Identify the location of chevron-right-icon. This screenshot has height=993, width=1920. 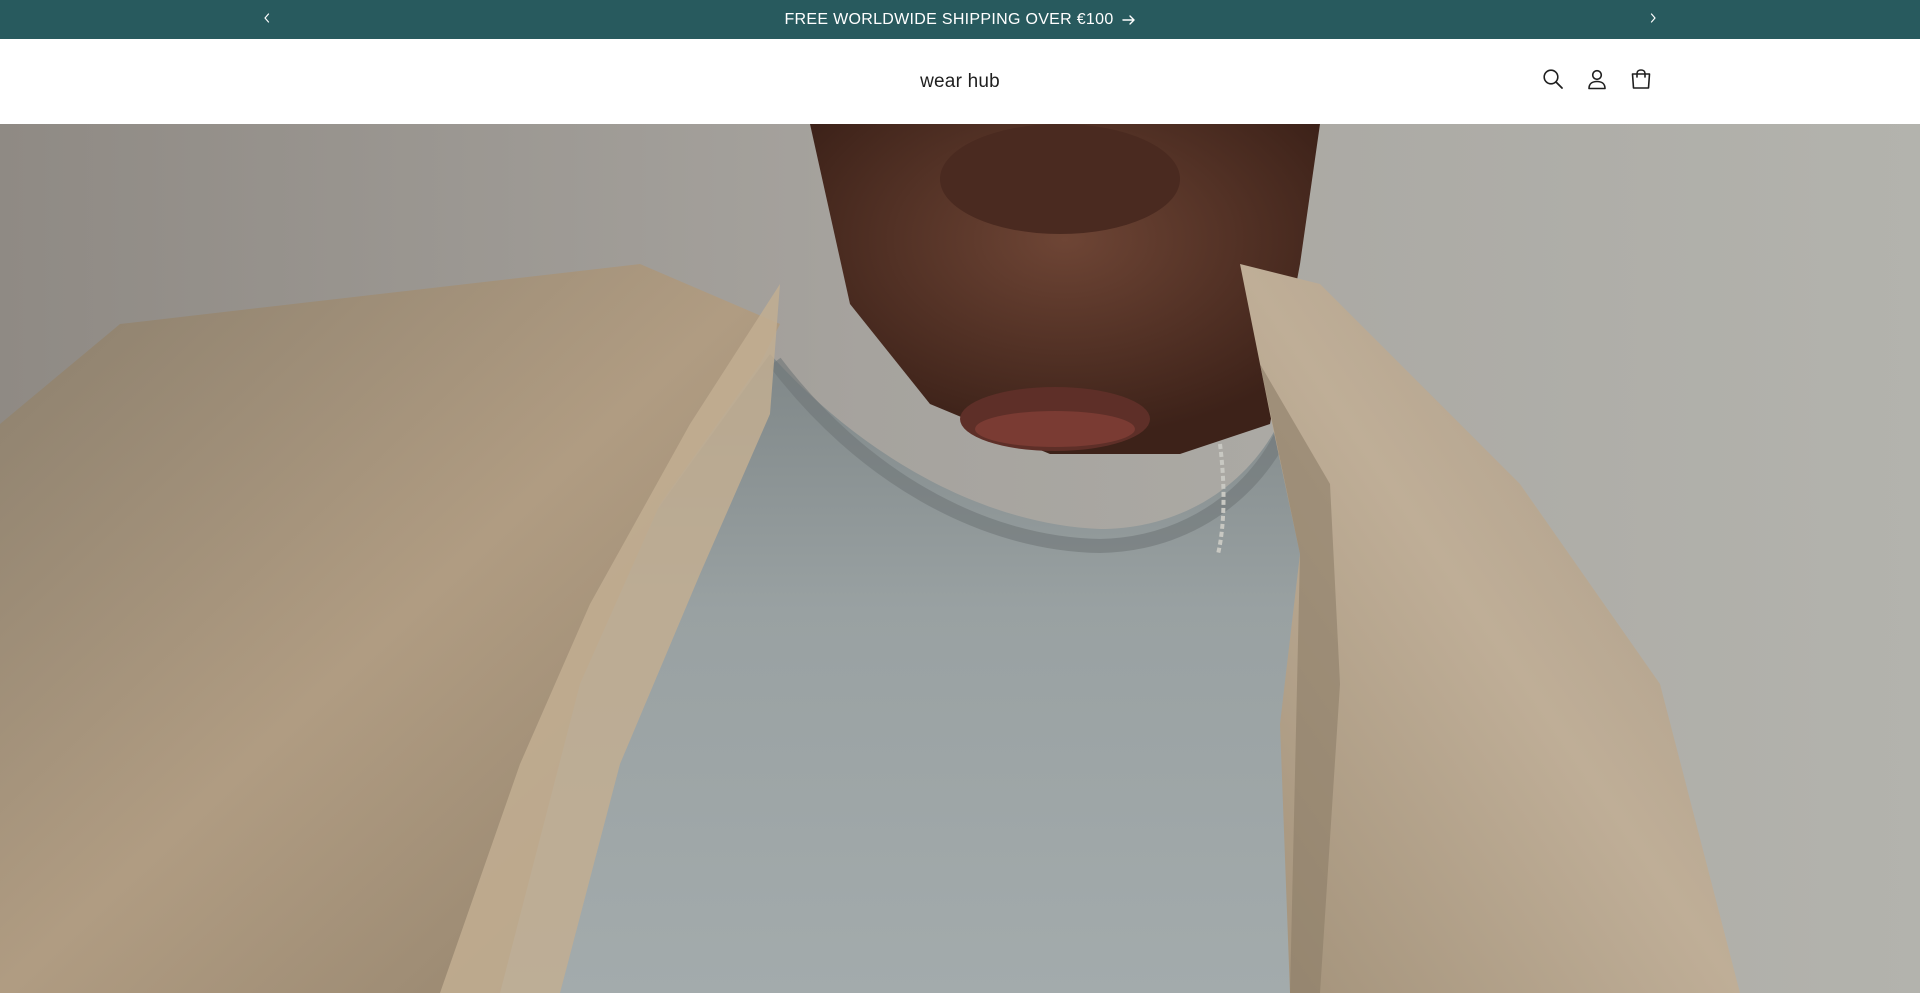
(1653, 20).